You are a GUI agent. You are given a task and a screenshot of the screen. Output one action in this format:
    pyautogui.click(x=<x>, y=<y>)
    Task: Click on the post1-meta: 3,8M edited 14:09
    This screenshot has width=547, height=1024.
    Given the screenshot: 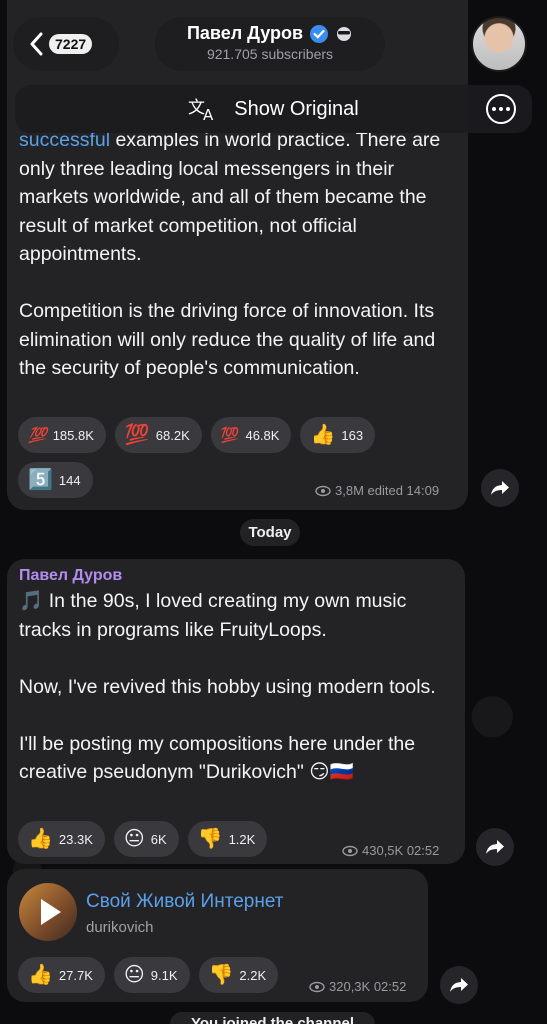 What is the action you would take?
    pyautogui.click(x=377, y=490)
    